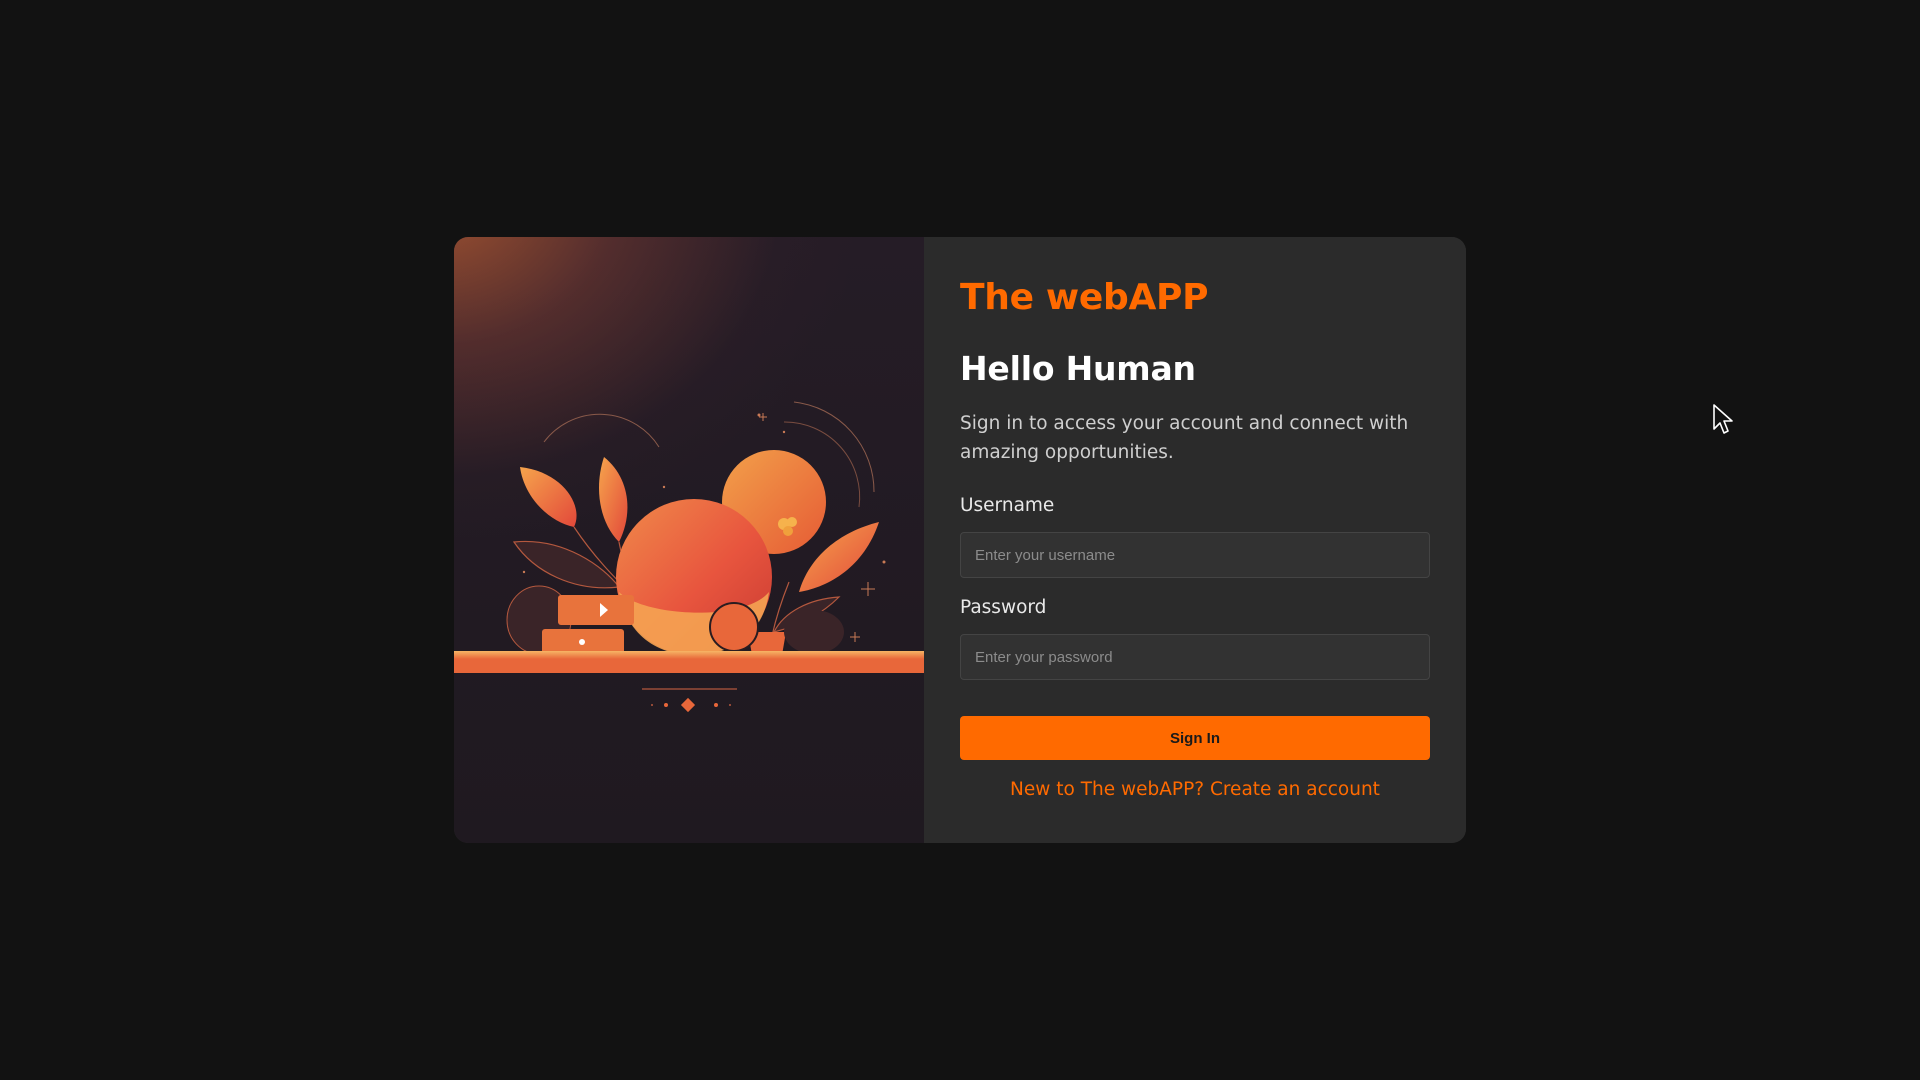  What do you see at coordinates (1195, 738) in the screenshot?
I see `sign-in-button: Sign In` at bounding box center [1195, 738].